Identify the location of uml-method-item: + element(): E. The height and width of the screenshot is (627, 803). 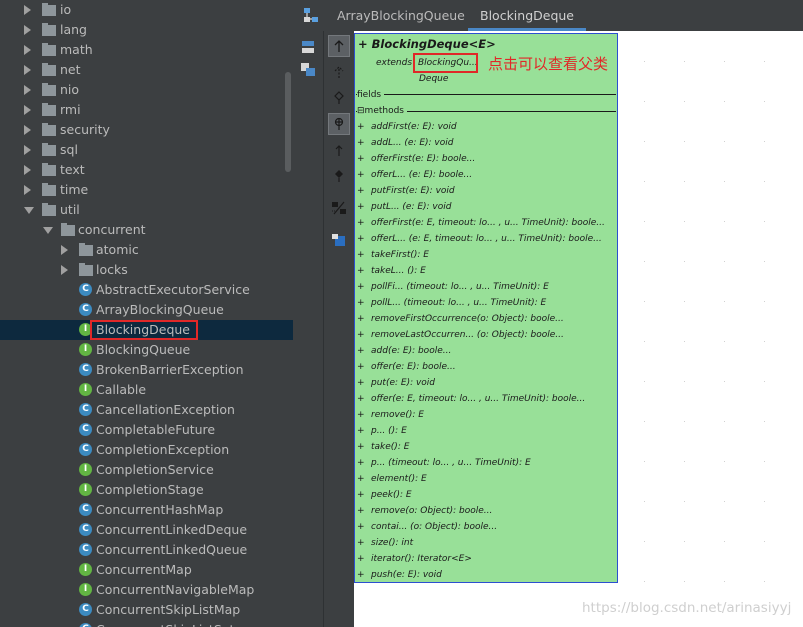
(486, 479).